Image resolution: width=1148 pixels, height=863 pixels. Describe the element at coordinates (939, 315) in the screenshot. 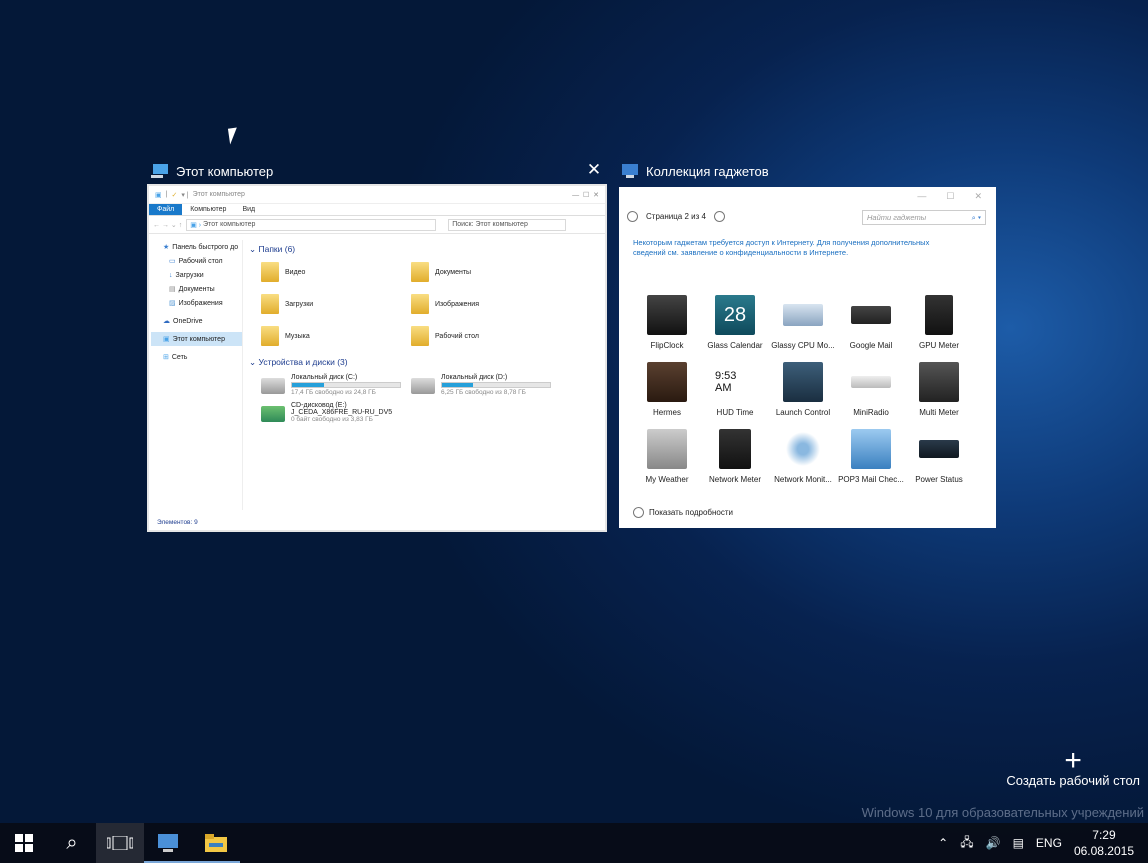

I see `gpu-meter-icon` at that location.